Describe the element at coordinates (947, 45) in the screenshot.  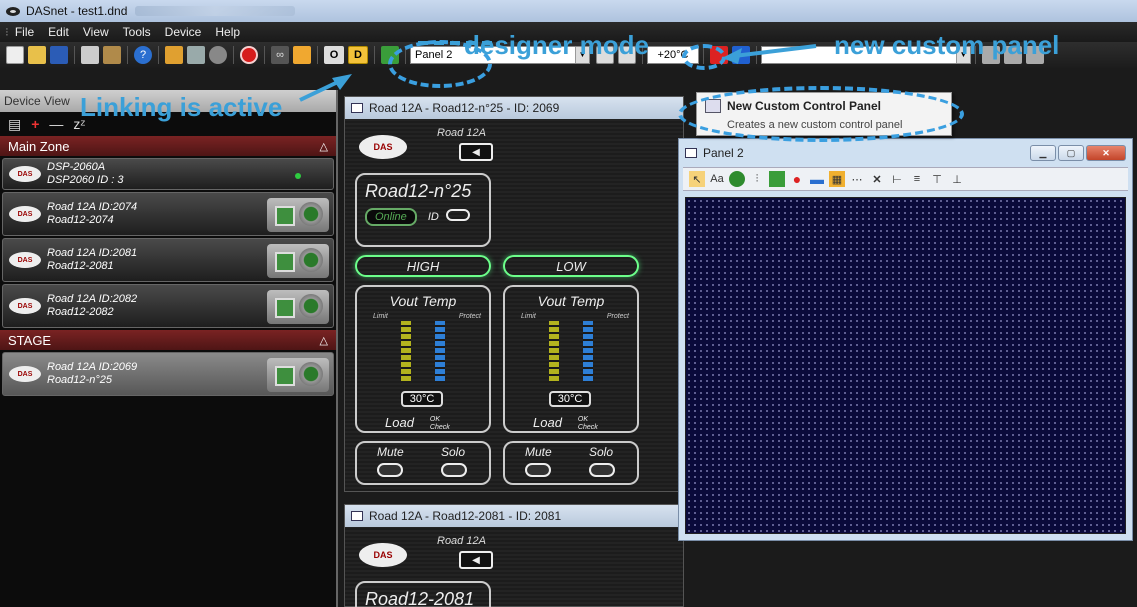
I see `new-custom-panel-annotation: new custom panel` at that location.